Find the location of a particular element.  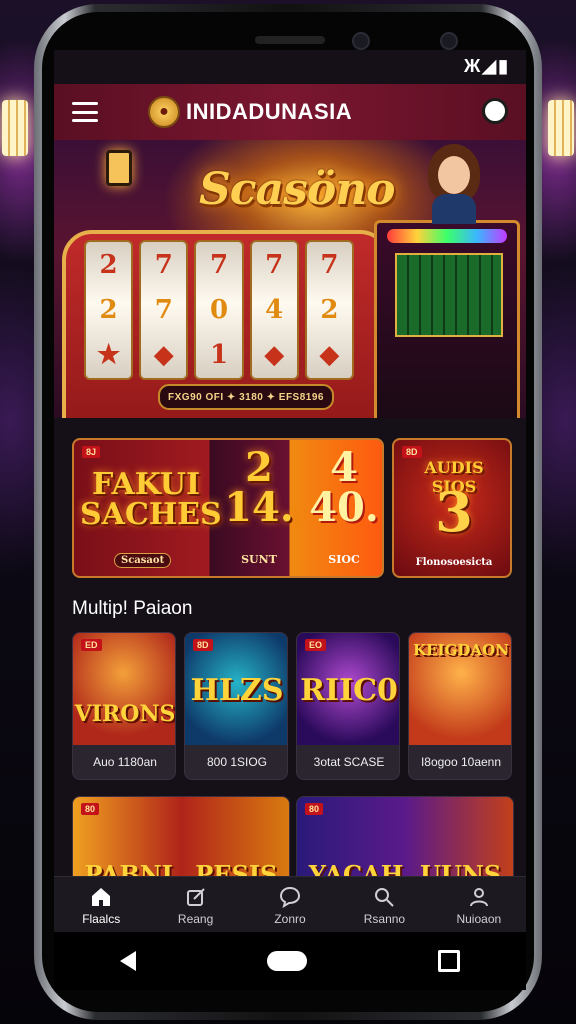

nav-label: Flaalcs is located at coordinates (101, 918).